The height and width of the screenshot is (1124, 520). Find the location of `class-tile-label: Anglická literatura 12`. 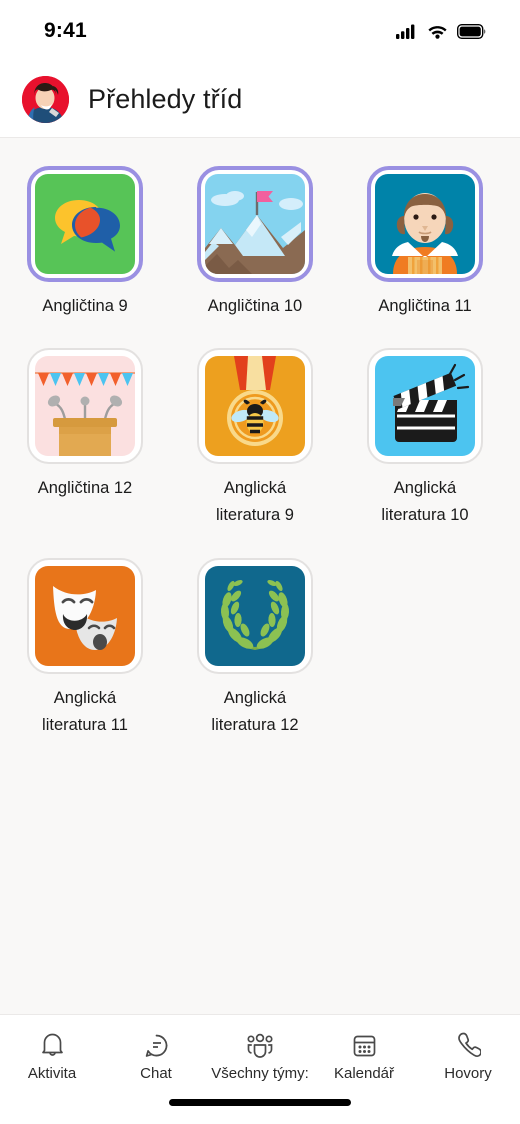

class-tile-label: Anglická literatura 12 is located at coordinates (255, 711).